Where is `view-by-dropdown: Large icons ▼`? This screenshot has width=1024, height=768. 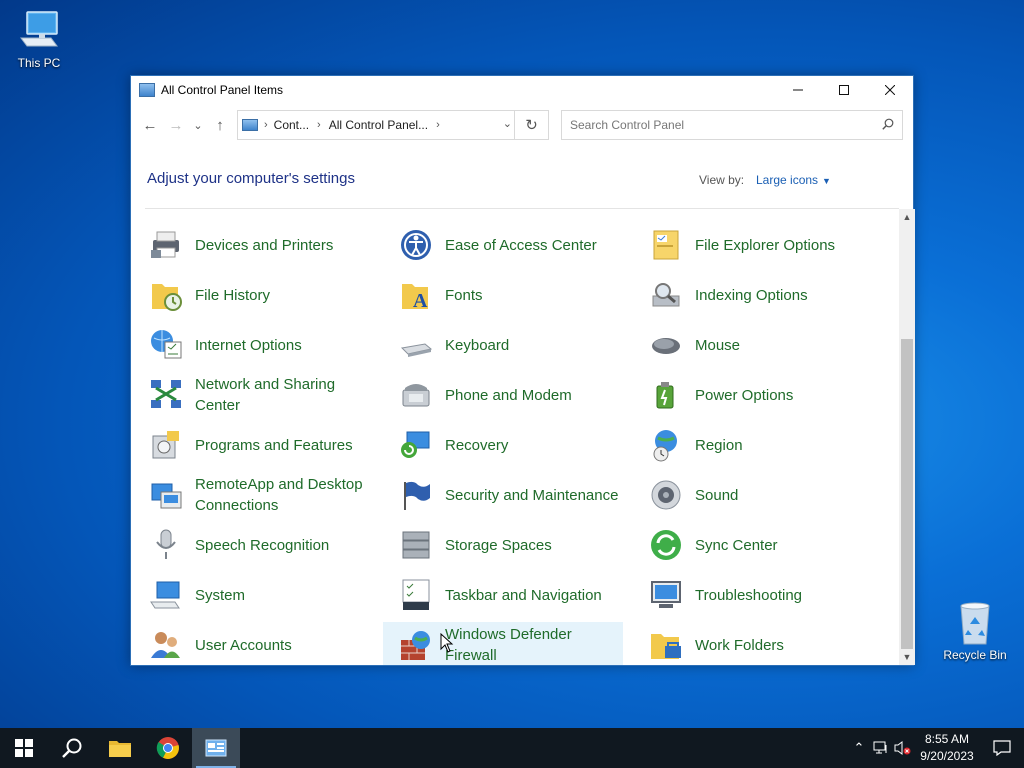 view-by-dropdown: Large icons ▼ is located at coordinates (793, 180).